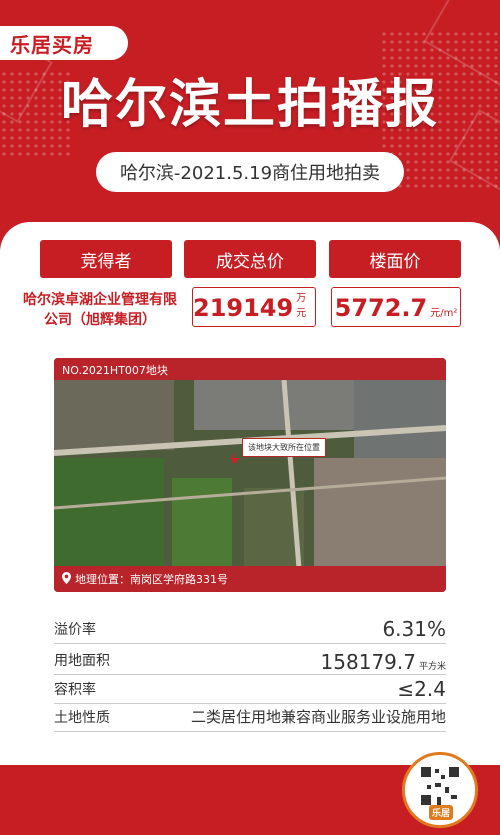 The height and width of the screenshot is (835, 500). Describe the element at coordinates (440, 790) in the screenshot. I see `brand-qr-badge: 乐居` at that location.